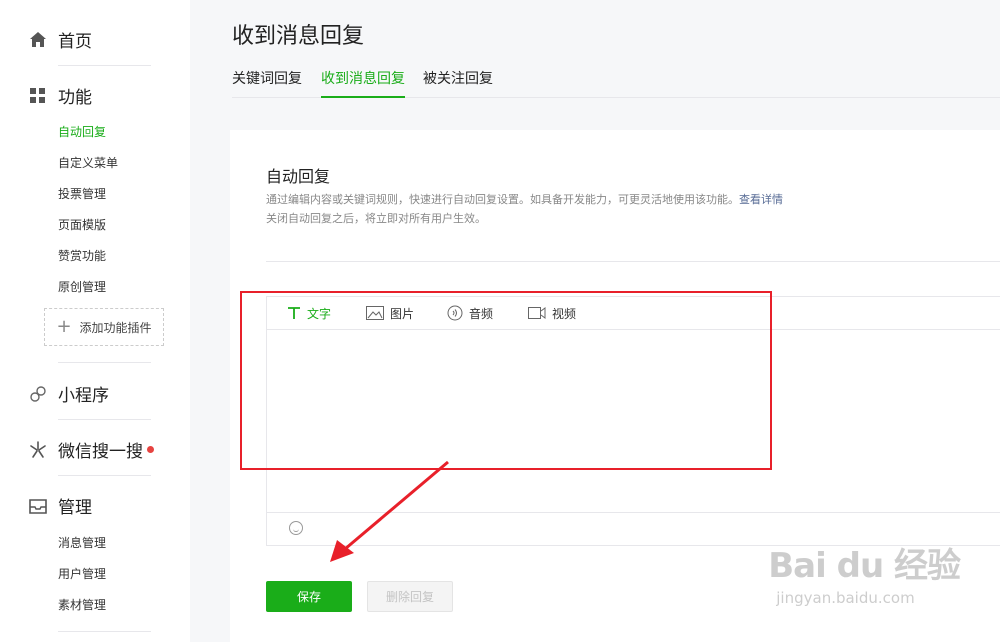  What do you see at coordinates (75, 42) in the screenshot?
I see `nav-home-label: 首页` at bounding box center [75, 42].